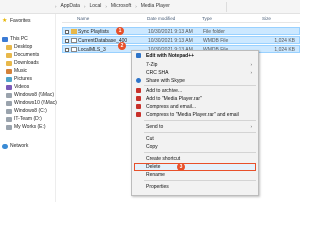 This screenshot has width=320, height=240. What do you see at coordinates (121, 6) in the screenshot?
I see `breadcrumb-microsoft: Microsoft` at bounding box center [121, 6].